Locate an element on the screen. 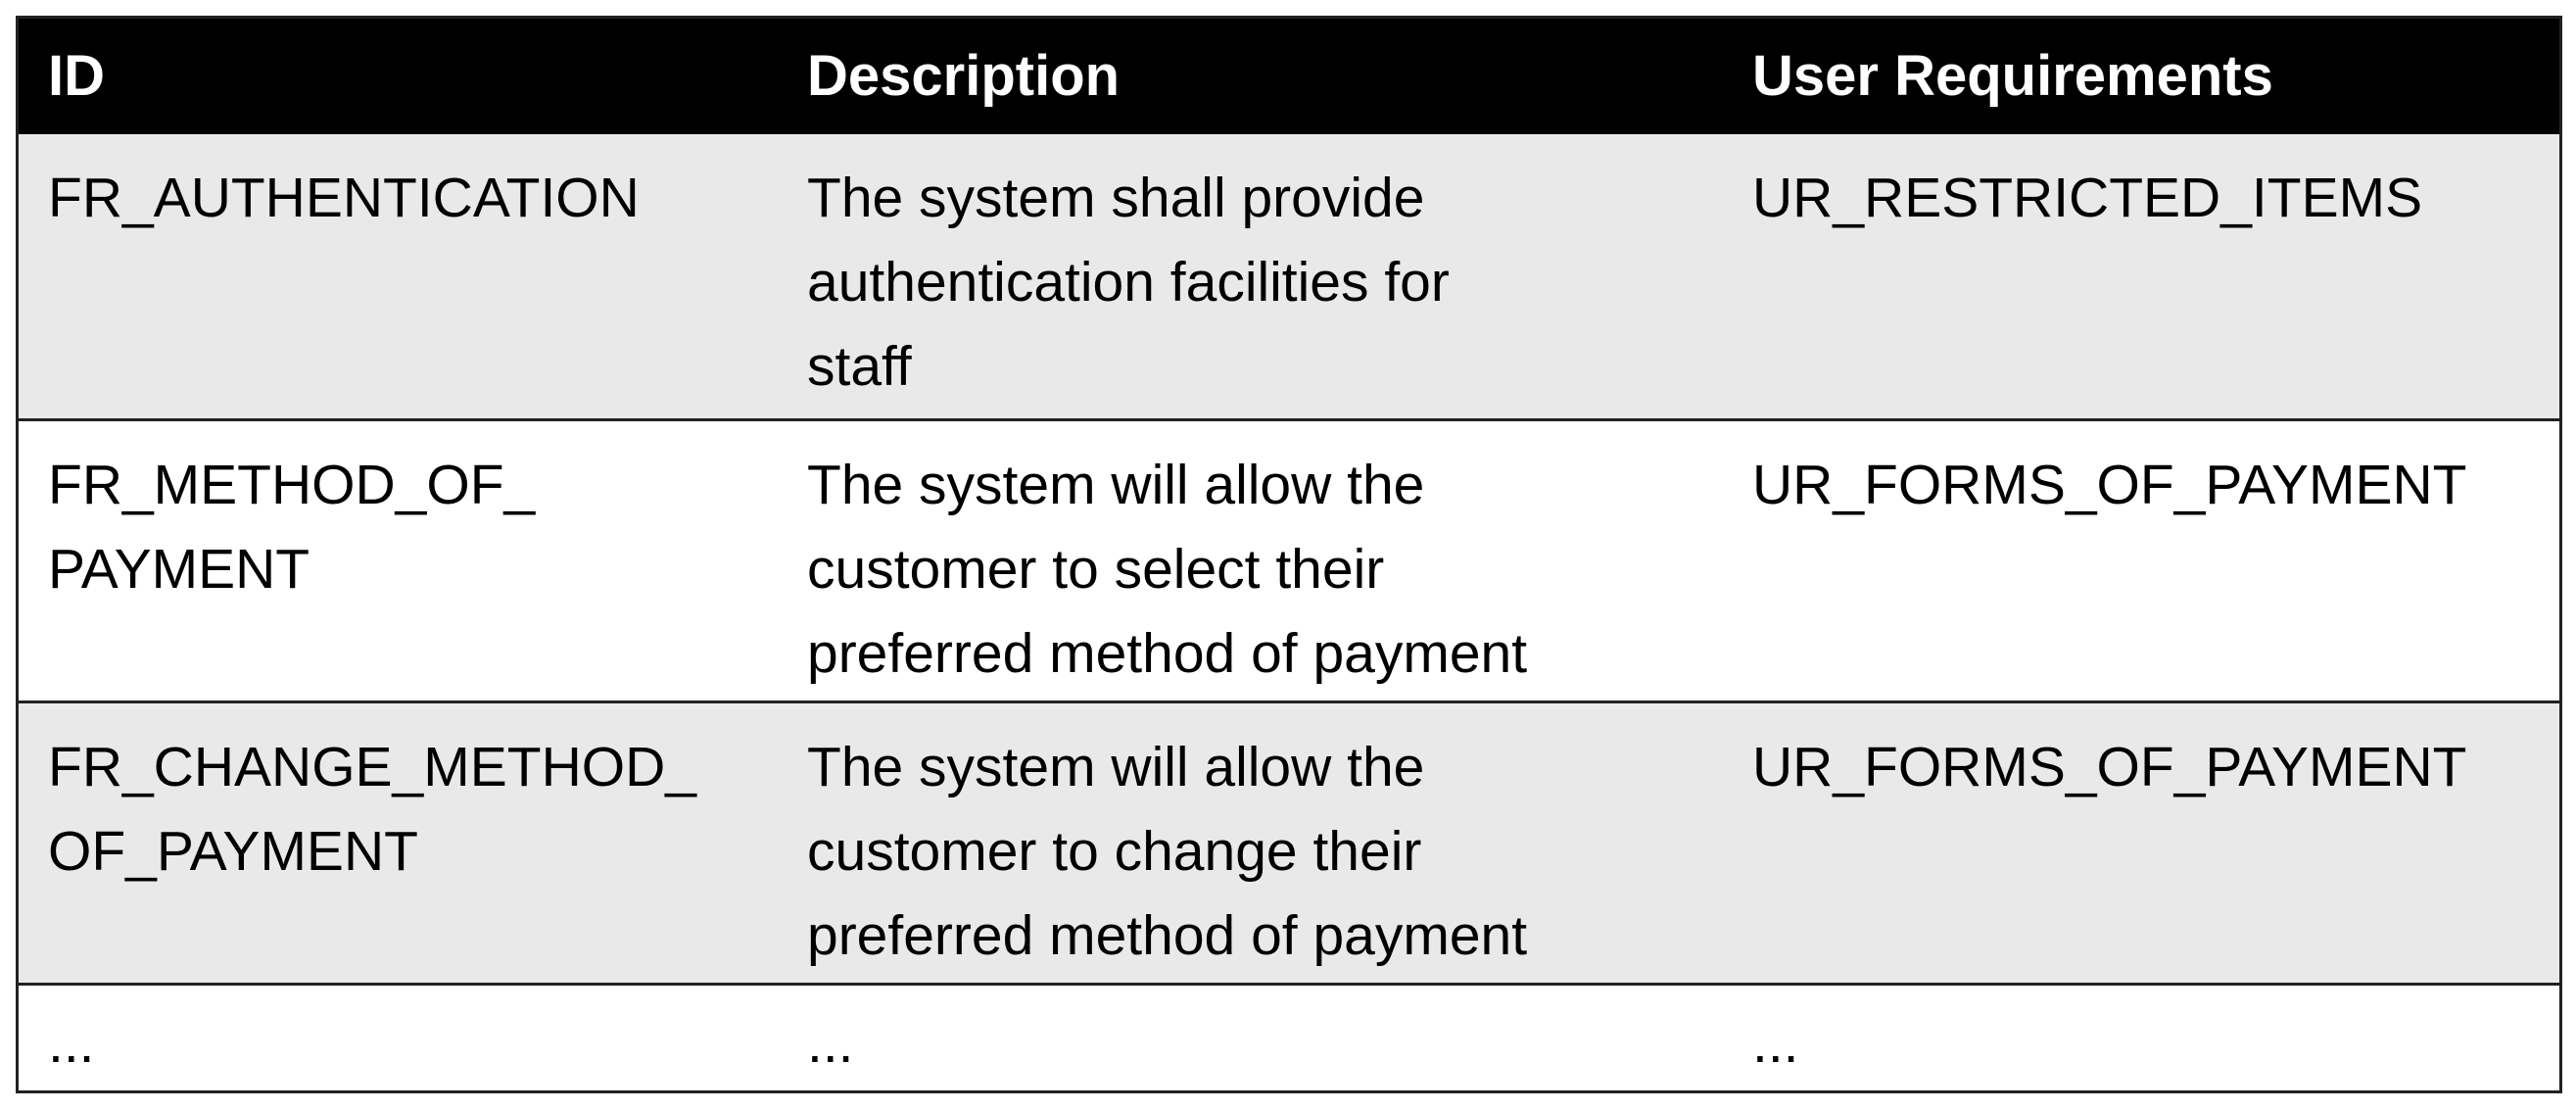 The width and height of the screenshot is (2576, 1111). column-header-description: Description is located at coordinates (1250, 76).